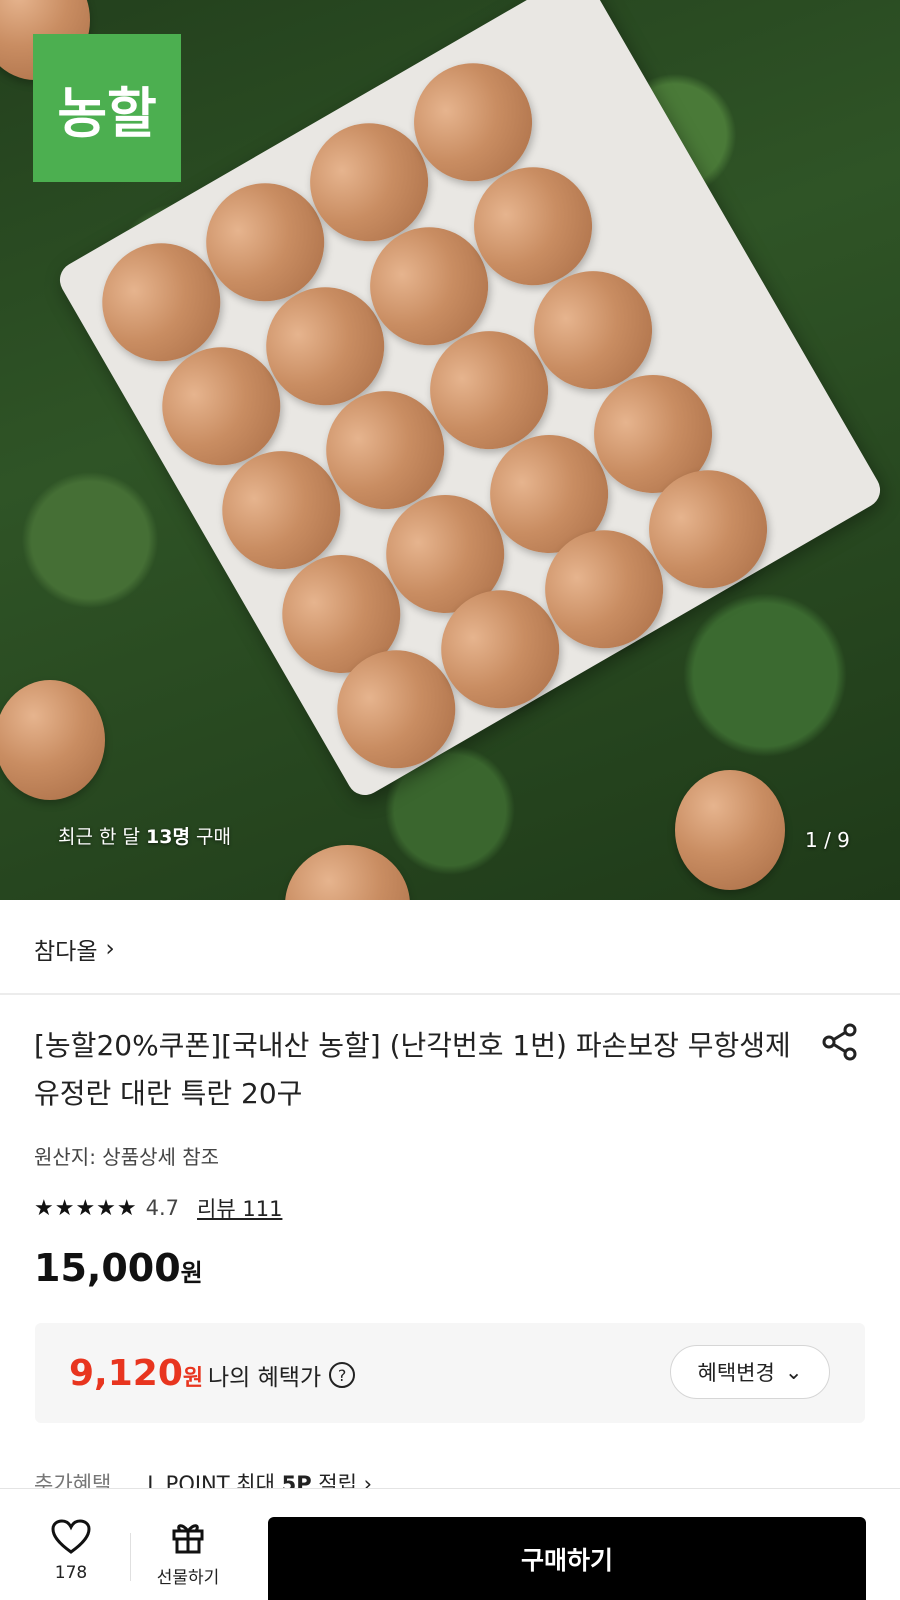  I want to click on benefit-price: 9,120원, so click(136, 1373).